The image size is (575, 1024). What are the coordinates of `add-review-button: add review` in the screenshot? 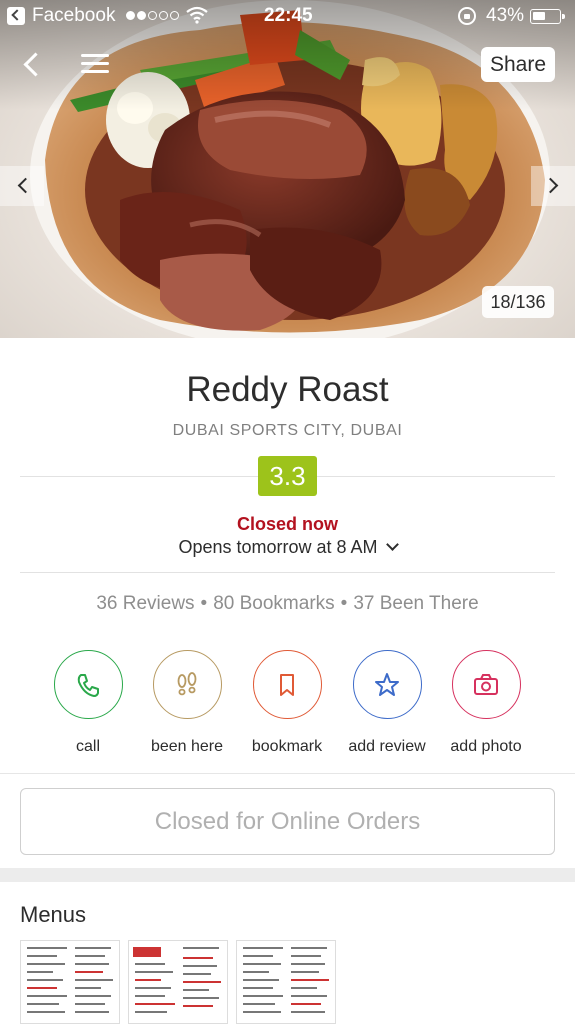 It's located at (387, 703).